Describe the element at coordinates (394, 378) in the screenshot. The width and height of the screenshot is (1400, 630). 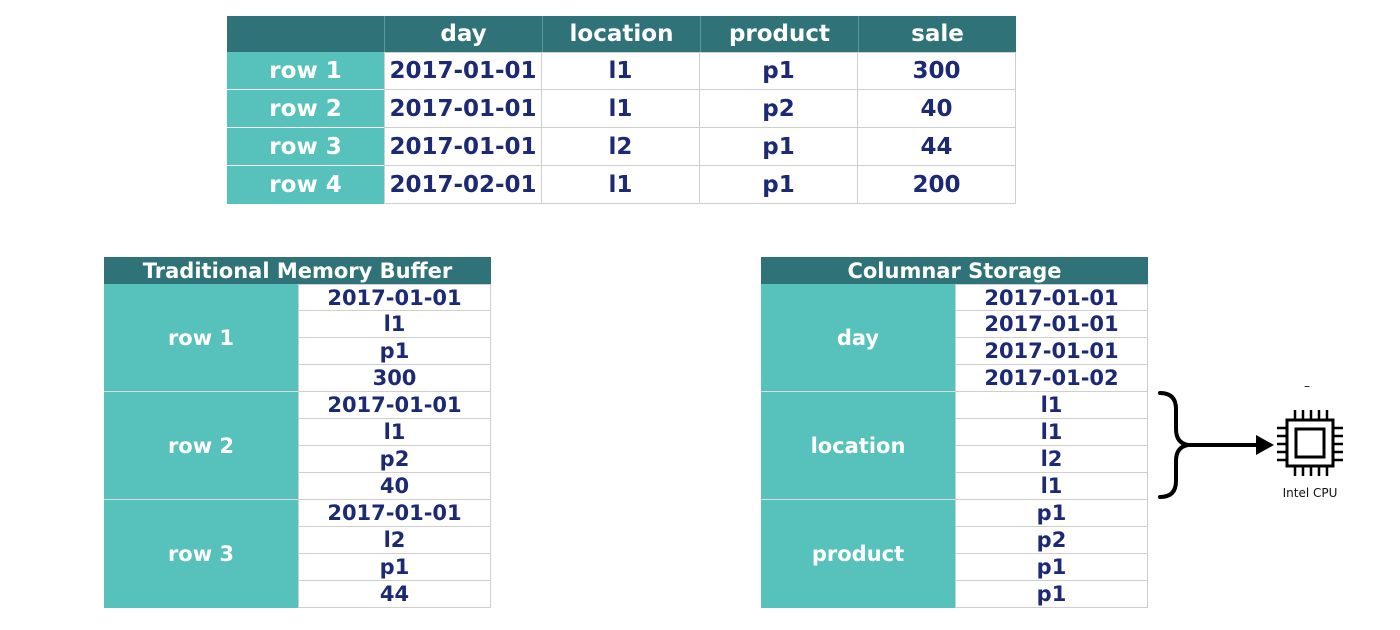
I see `buffer-cell: 300` at that location.